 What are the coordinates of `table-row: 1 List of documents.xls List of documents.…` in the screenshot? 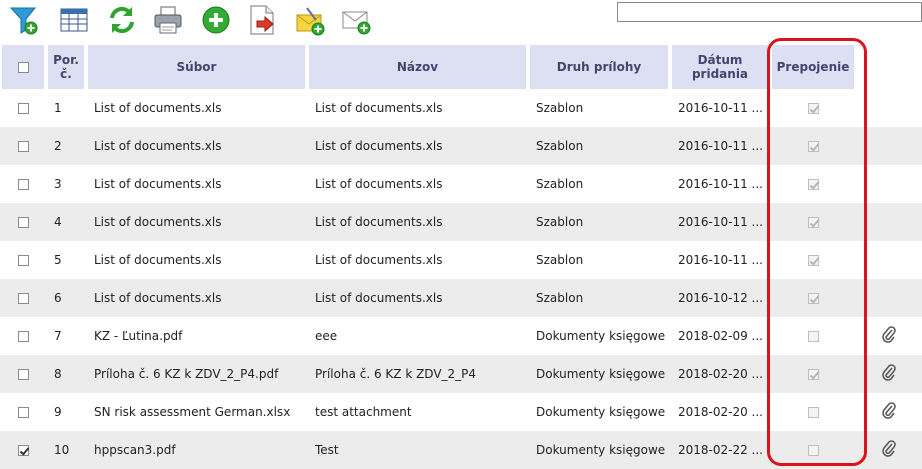 It's located at (461, 108).